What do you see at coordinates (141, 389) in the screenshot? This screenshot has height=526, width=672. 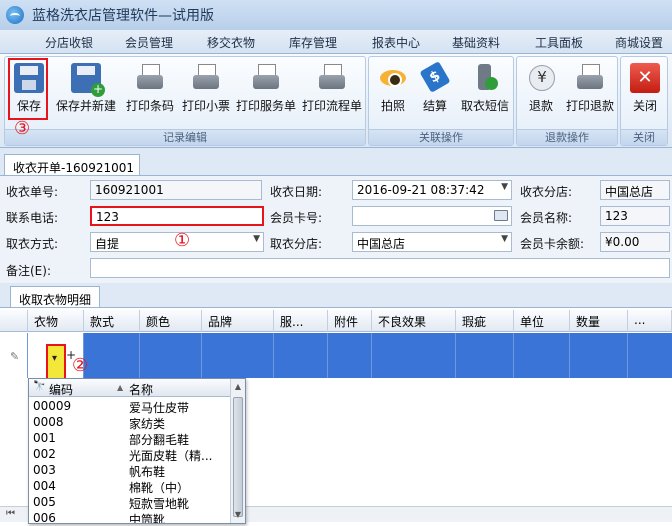 I see `dropdown-col-name: 名称` at bounding box center [141, 389].